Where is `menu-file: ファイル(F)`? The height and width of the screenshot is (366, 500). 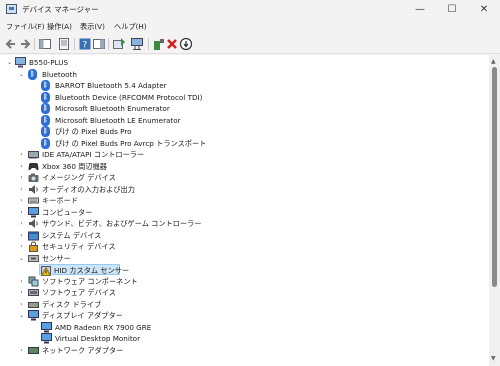 menu-file: ファイル(F) is located at coordinates (25, 27).